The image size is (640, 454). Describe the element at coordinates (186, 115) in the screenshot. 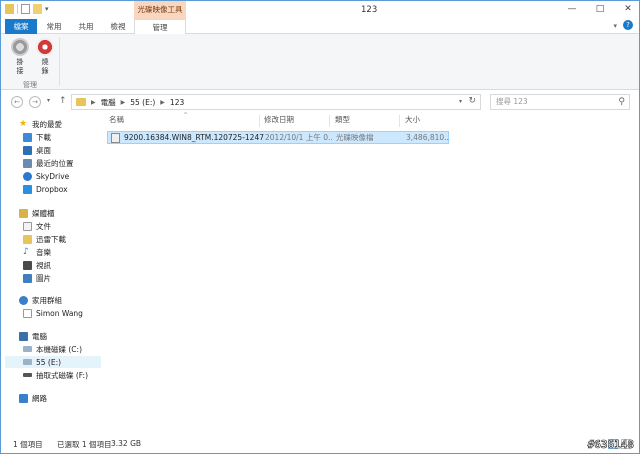

I see `sort-arrow-icon: ^` at that location.